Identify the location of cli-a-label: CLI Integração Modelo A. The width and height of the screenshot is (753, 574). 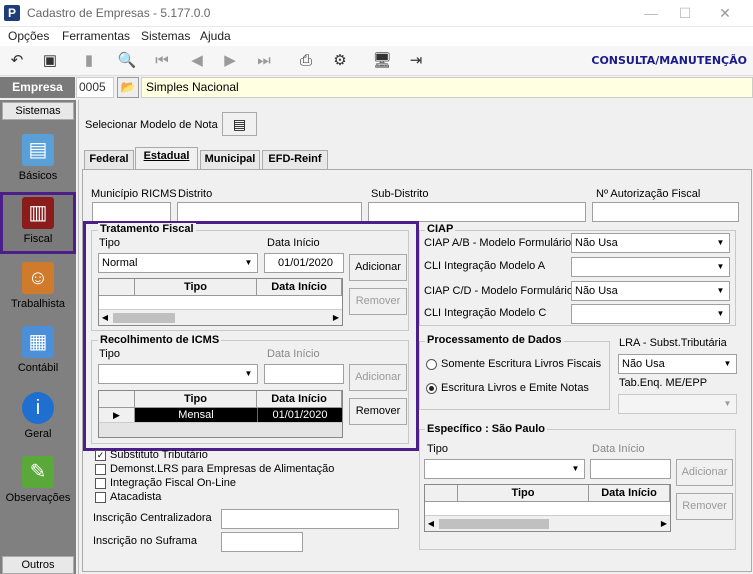
(485, 266).